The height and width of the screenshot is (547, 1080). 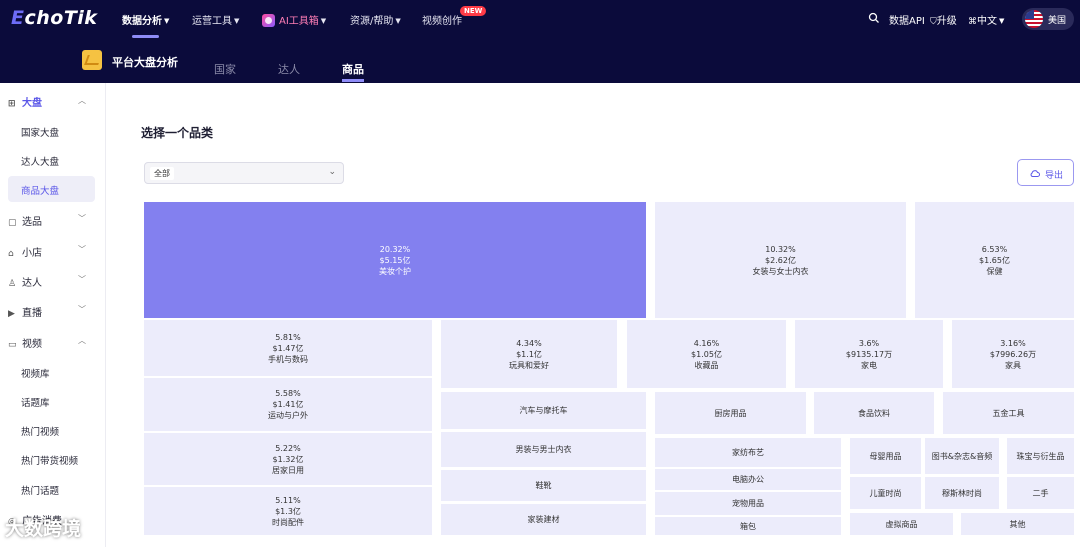 I want to click on nav-resources-help: 资源/帮助 ▼, so click(x=375, y=19).